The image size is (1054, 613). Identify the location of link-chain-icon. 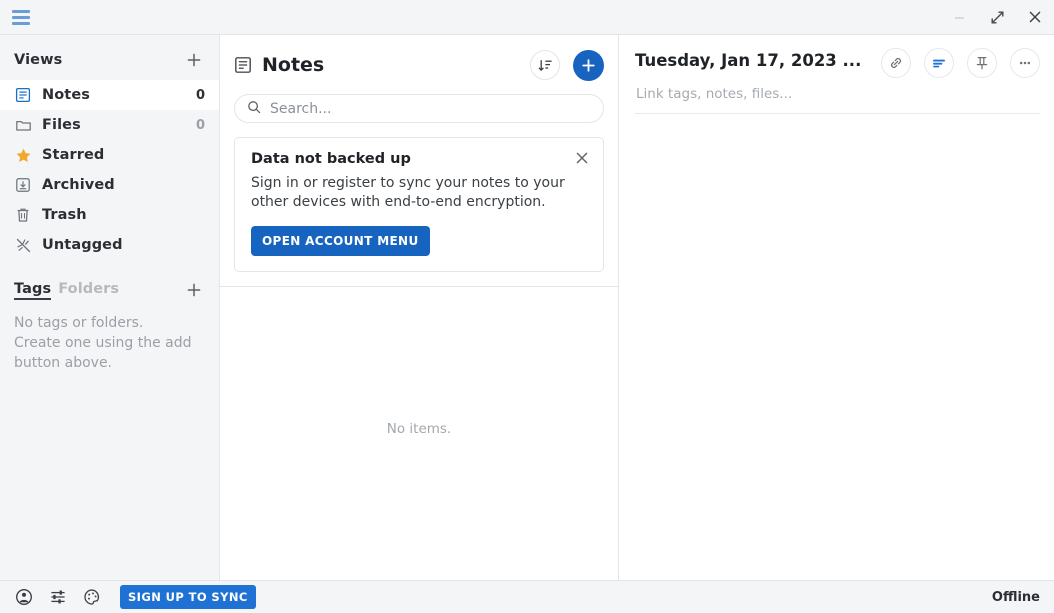
(896, 63).